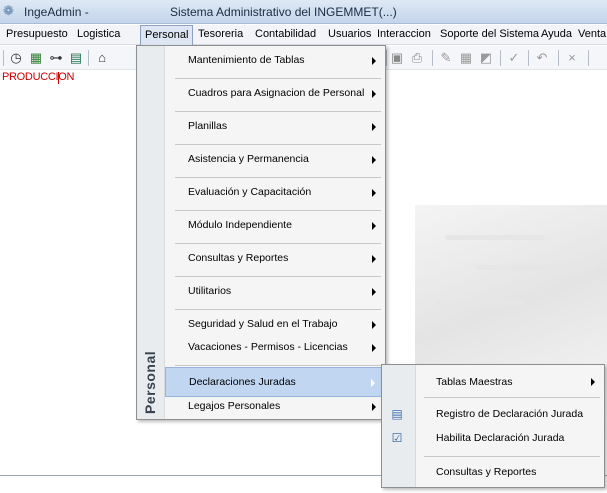 Image resolution: width=607 pixels, height=493 pixels. Describe the element at coordinates (98, 34) in the screenshot. I see `menu-logistica: Logistica` at that location.